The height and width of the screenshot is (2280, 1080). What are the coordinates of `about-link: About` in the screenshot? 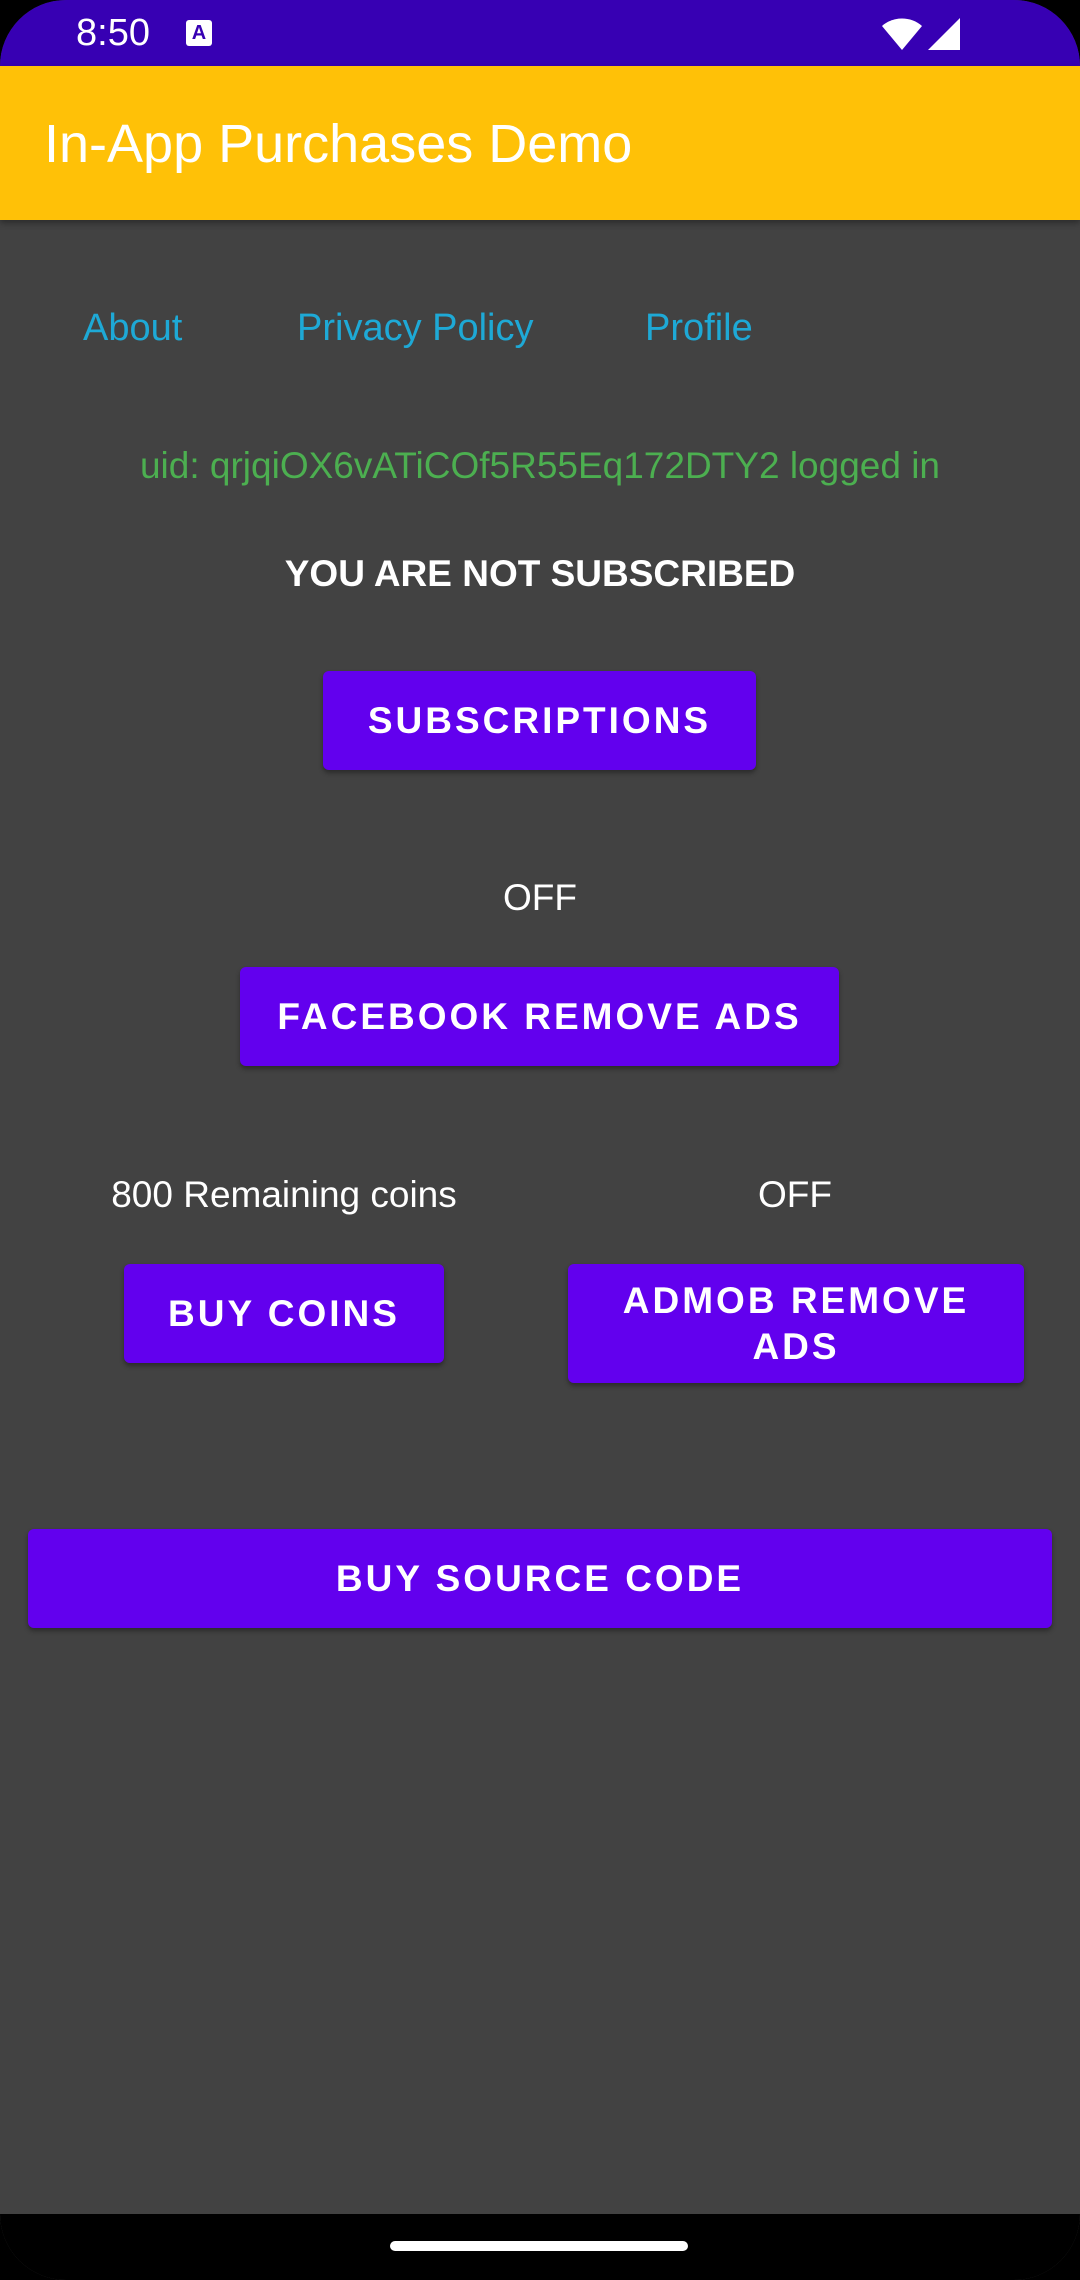 It's located at (132, 328).